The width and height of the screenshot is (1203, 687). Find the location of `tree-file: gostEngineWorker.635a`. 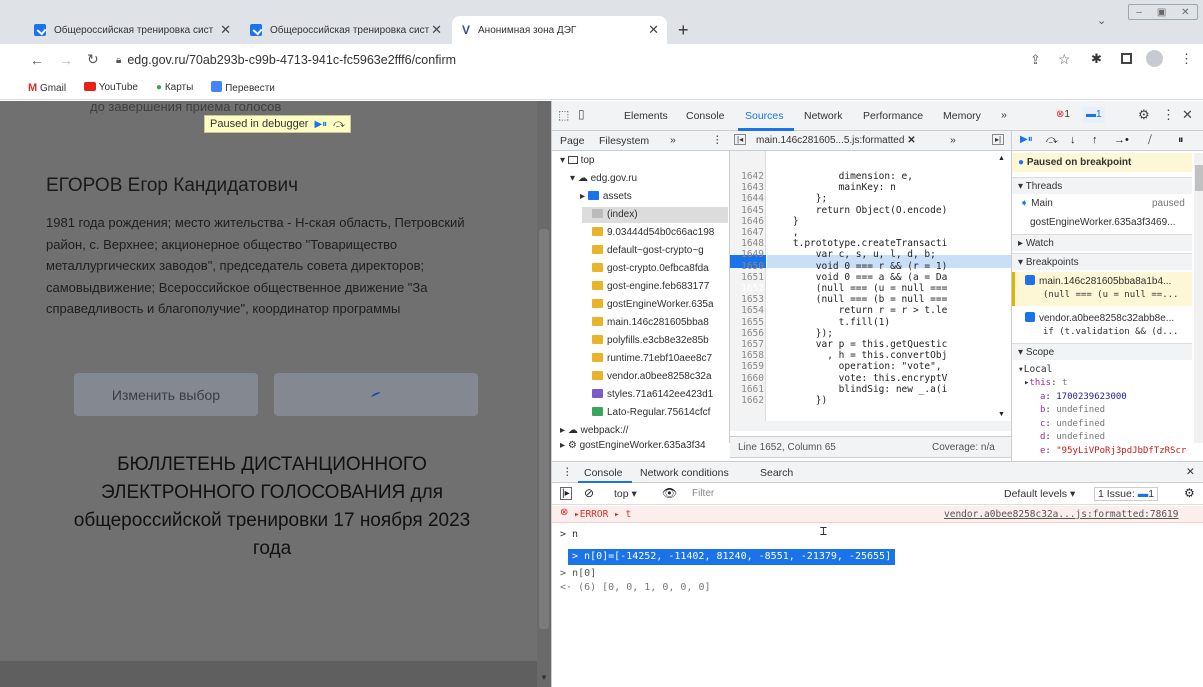

tree-file: gostEngineWorker.635a is located at coordinates (653, 304).